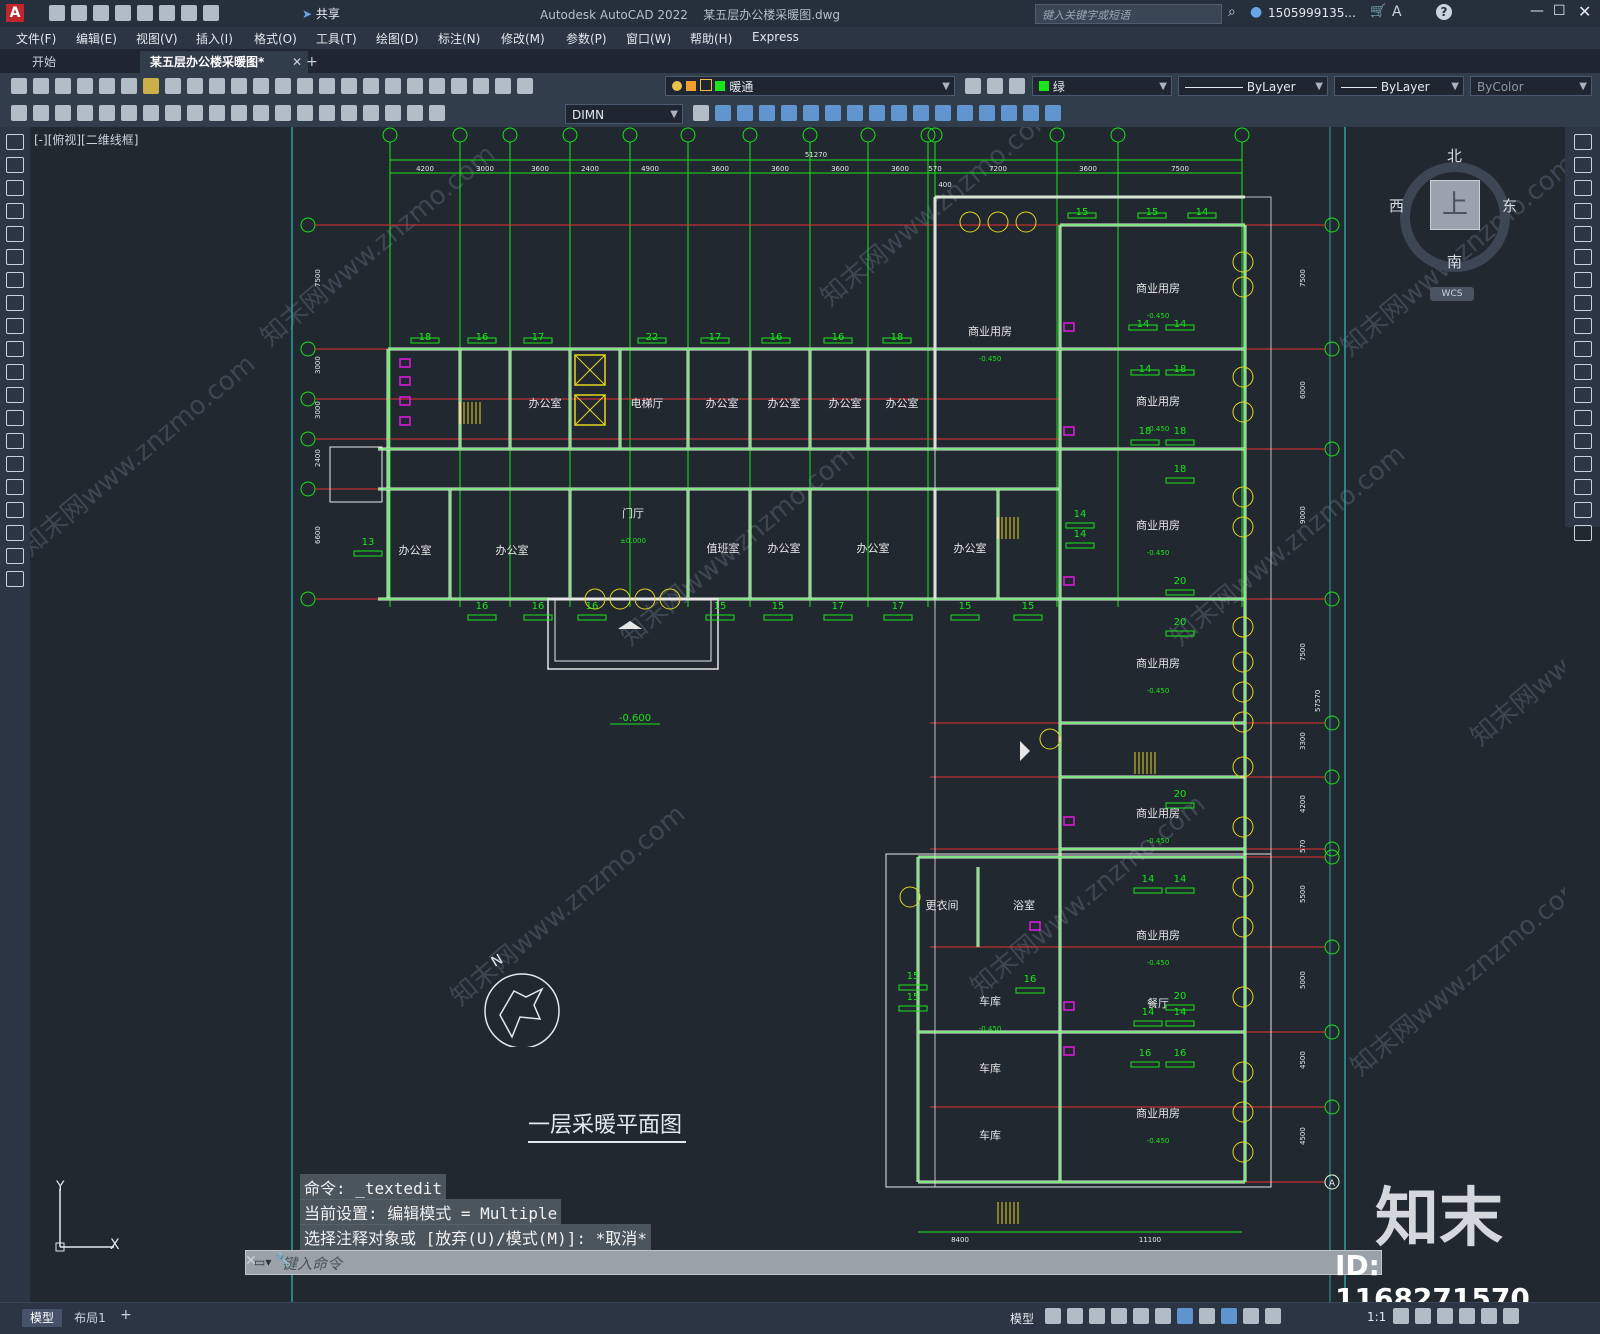 This screenshot has width=1600, height=1334. What do you see at coordinates (15, 211) in the screenshot?
I see `polygon-icon` at bounding box center [15, 211].